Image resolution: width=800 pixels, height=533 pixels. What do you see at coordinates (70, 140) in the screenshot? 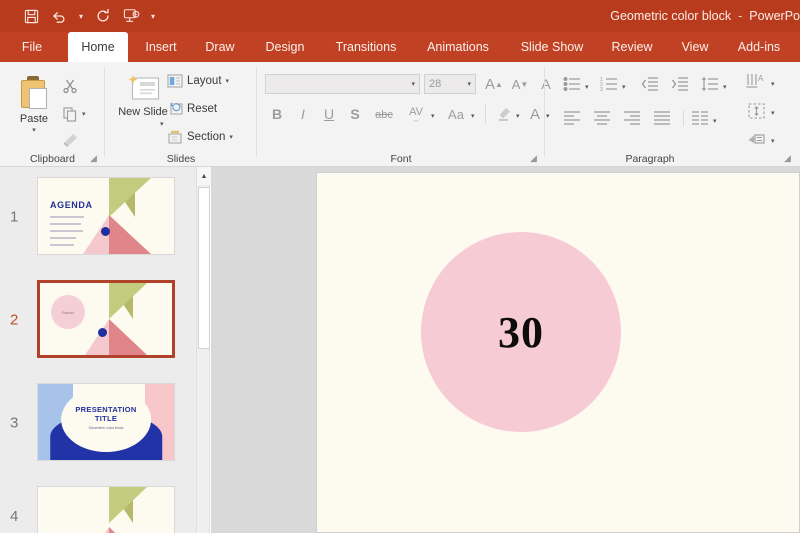
I see `format-painter-button` at bounding box center [70, 140].